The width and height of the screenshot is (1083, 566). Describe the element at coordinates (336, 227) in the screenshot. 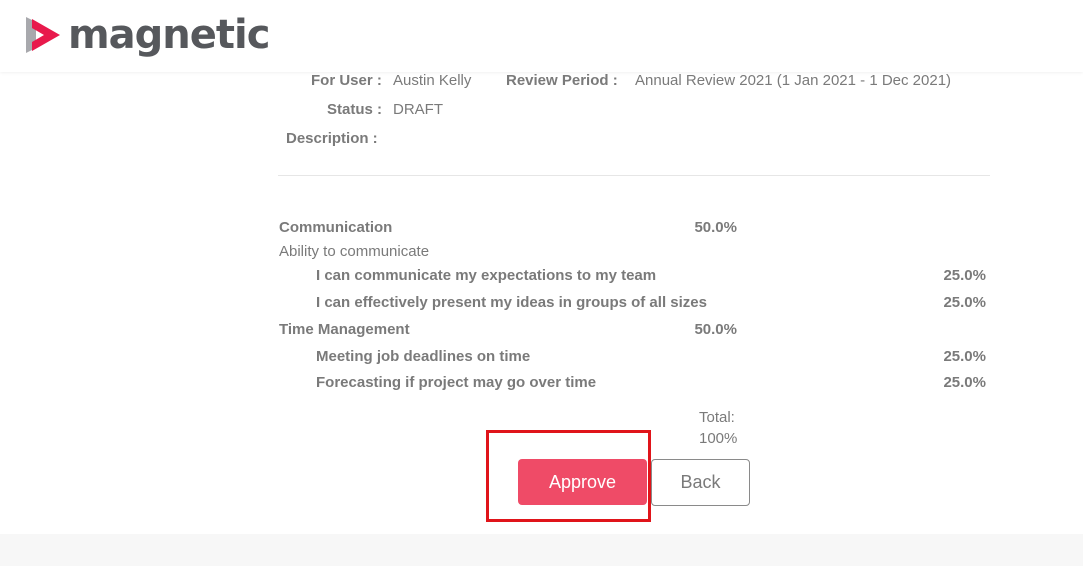

I see `competency-name: Communication` at that location.